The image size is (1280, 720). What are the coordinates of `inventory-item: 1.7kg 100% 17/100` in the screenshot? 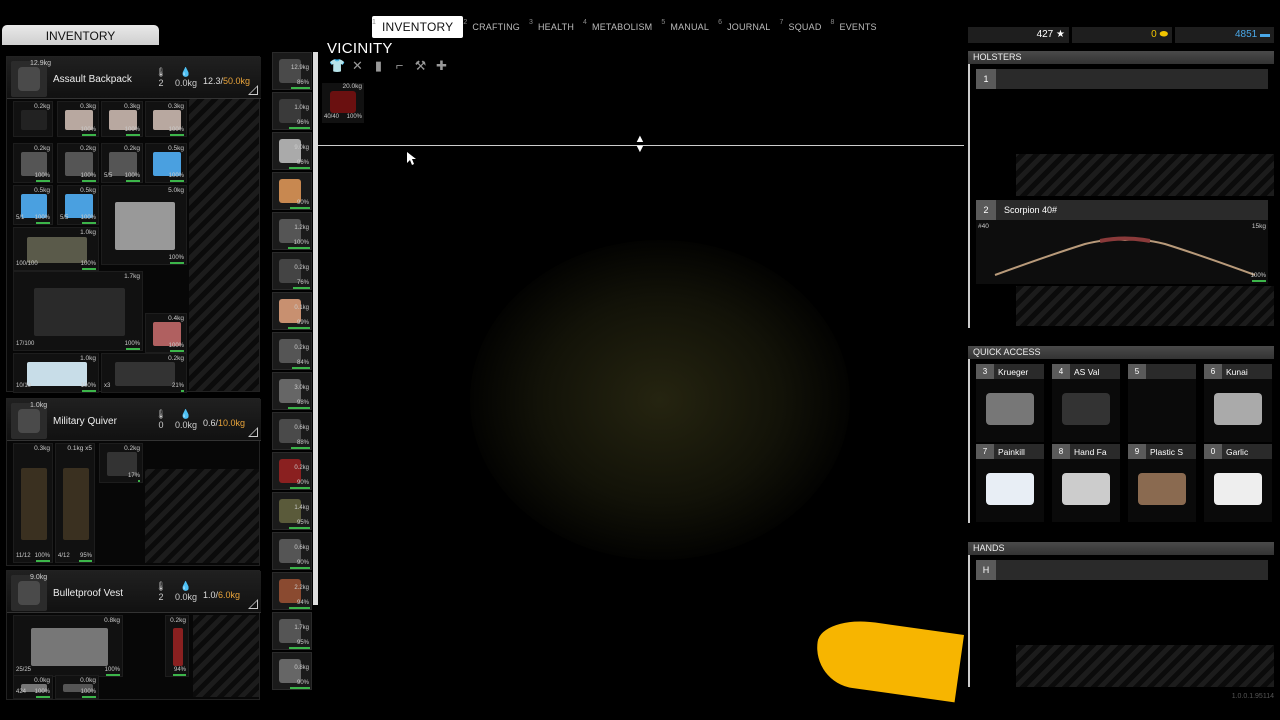 It's located at (78, 311).